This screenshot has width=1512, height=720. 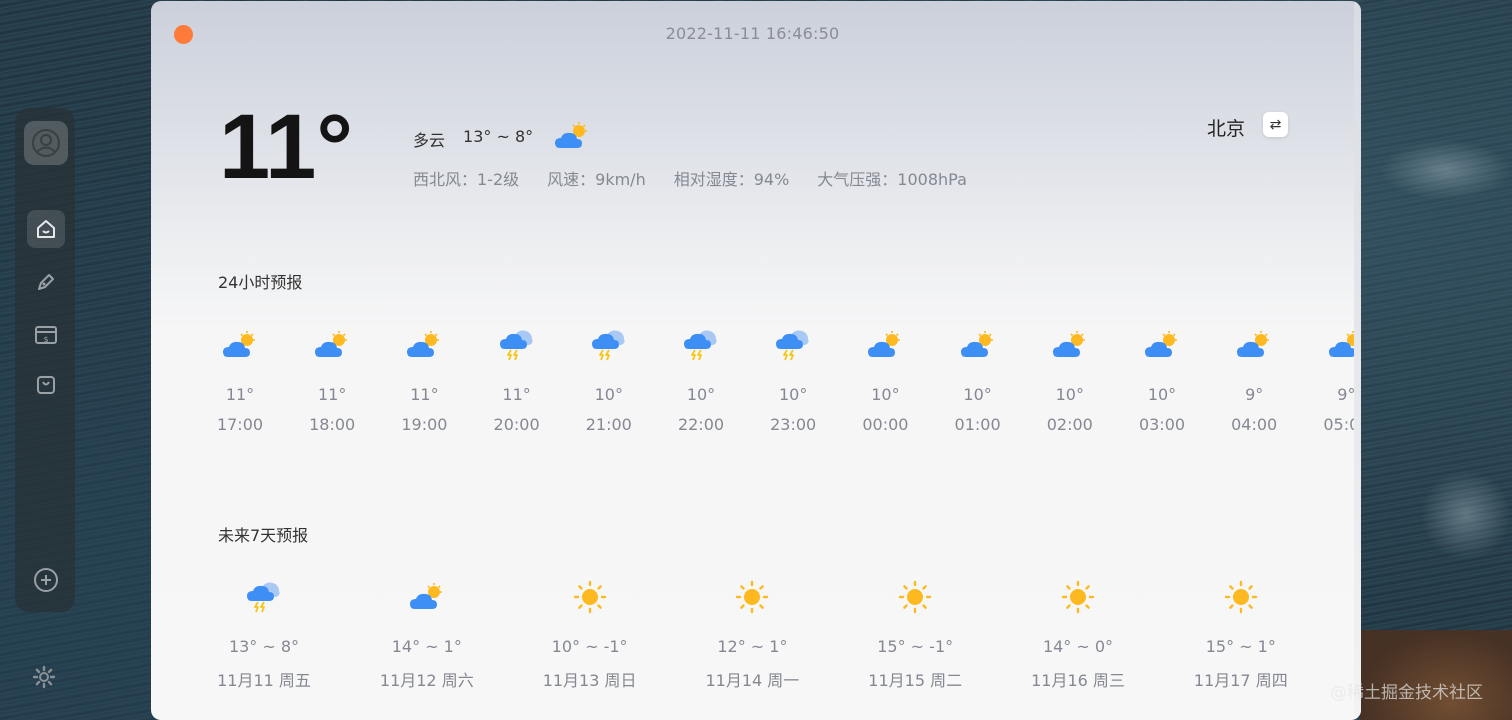 What do you see at coordinates (608, 424) in the screenshot?
I see `hourly-time: 21:00` at bounding box center [608, 424].